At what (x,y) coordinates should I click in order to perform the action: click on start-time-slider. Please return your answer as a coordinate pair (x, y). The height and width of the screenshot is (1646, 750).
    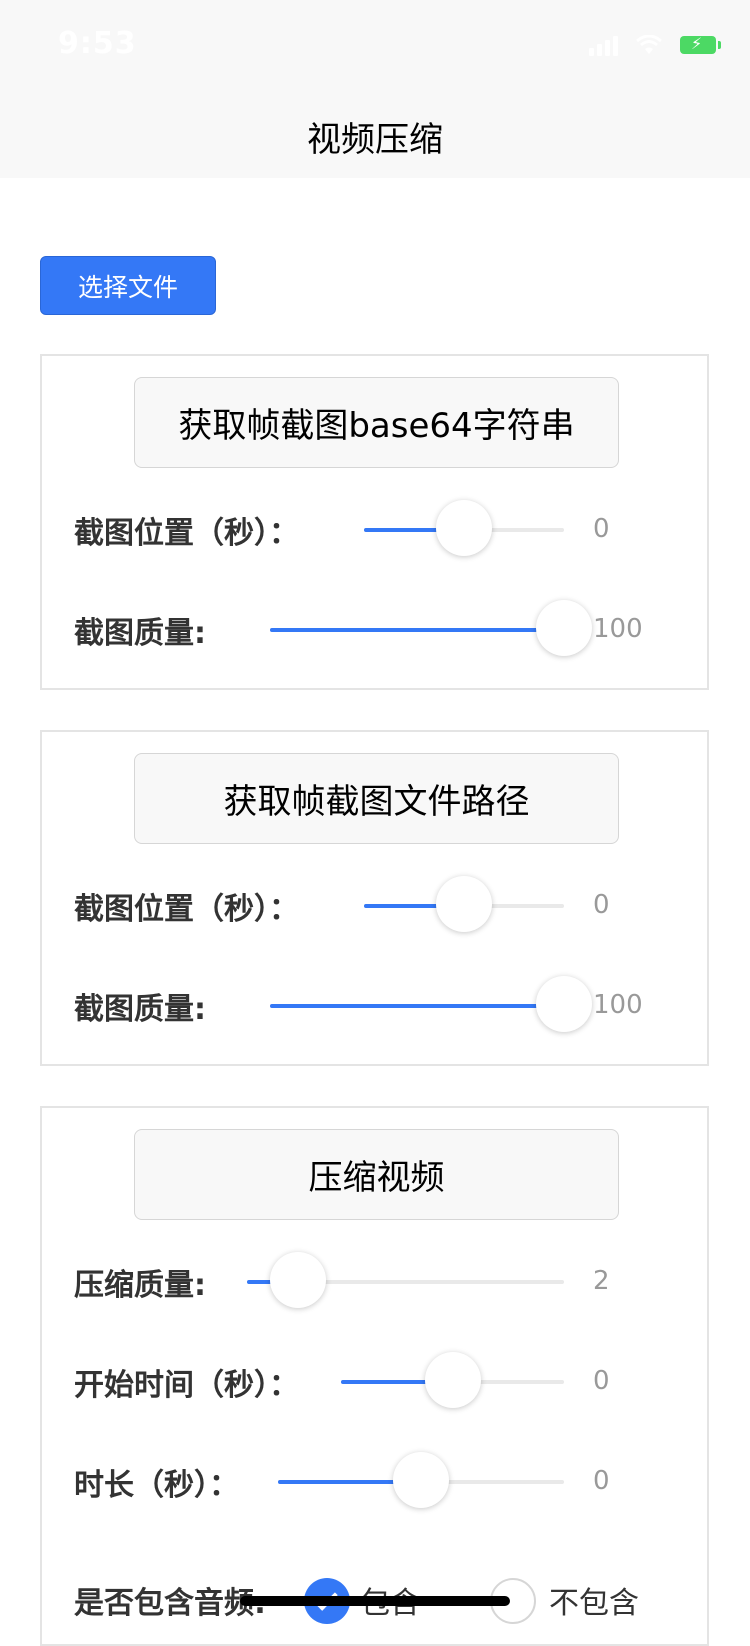
    Looking at the image, I should click on (452, 1380).